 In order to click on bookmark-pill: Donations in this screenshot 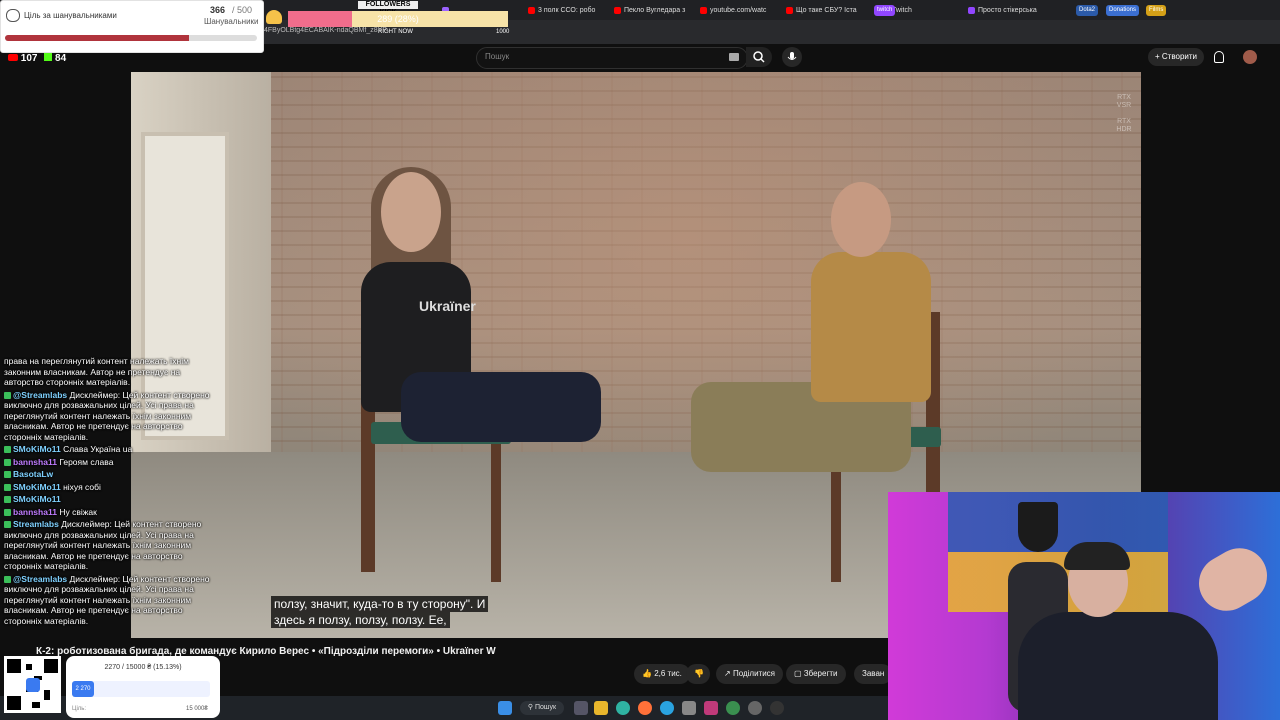, I will do `click(1123, 10)`.